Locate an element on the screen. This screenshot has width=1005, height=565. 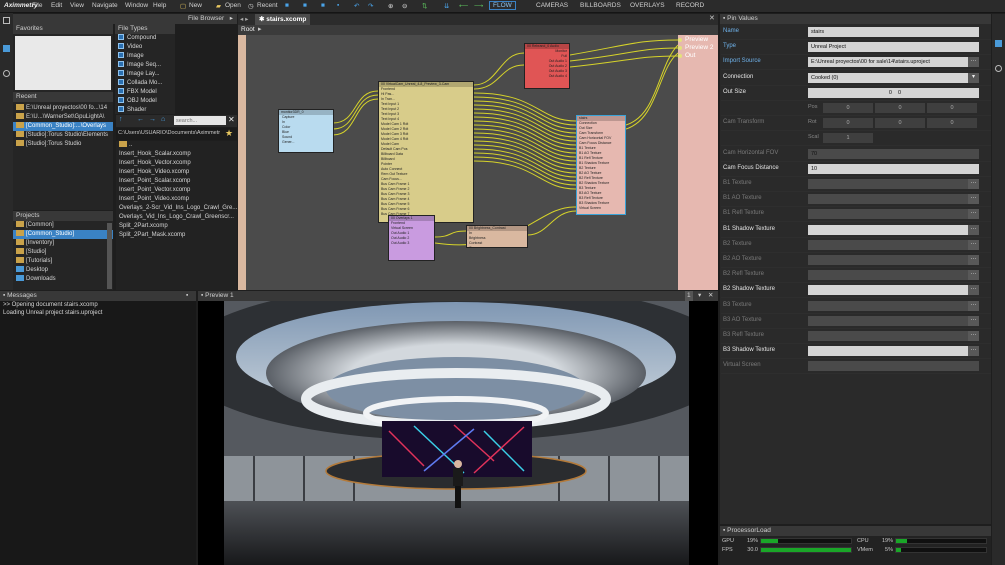
projects-scrollbar is located at coordinates (109, 256).